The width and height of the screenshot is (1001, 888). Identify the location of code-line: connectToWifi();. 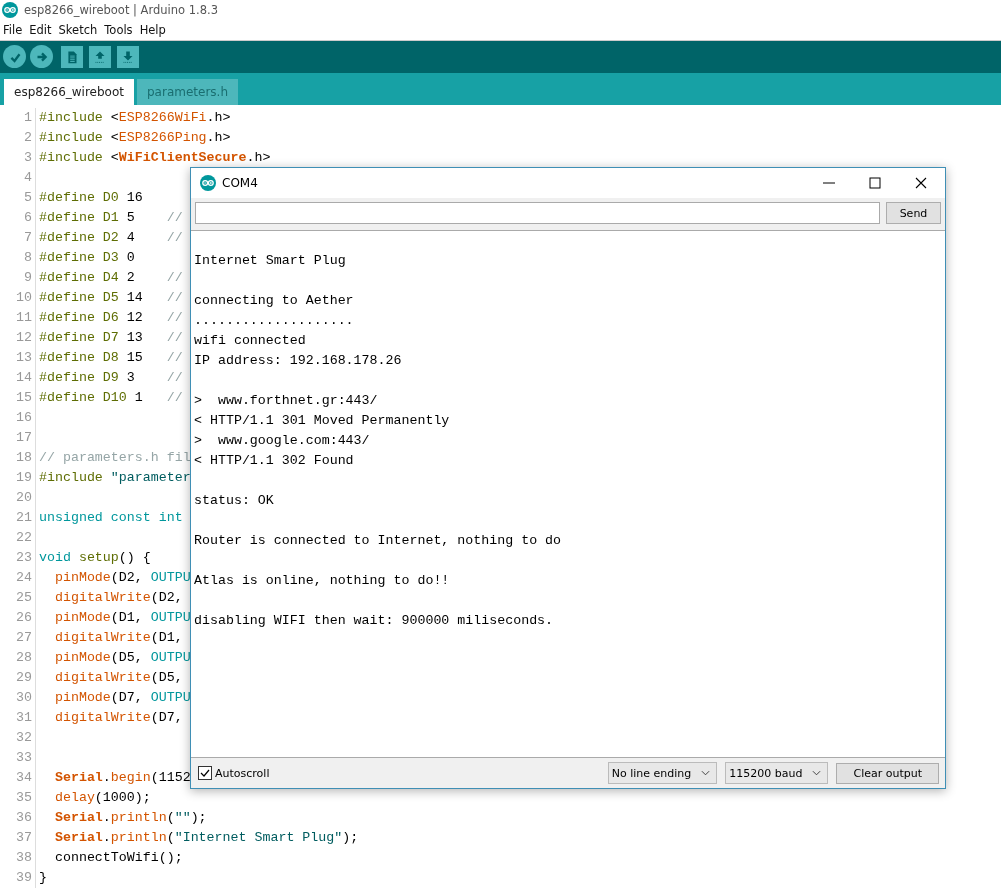
(118, 857).